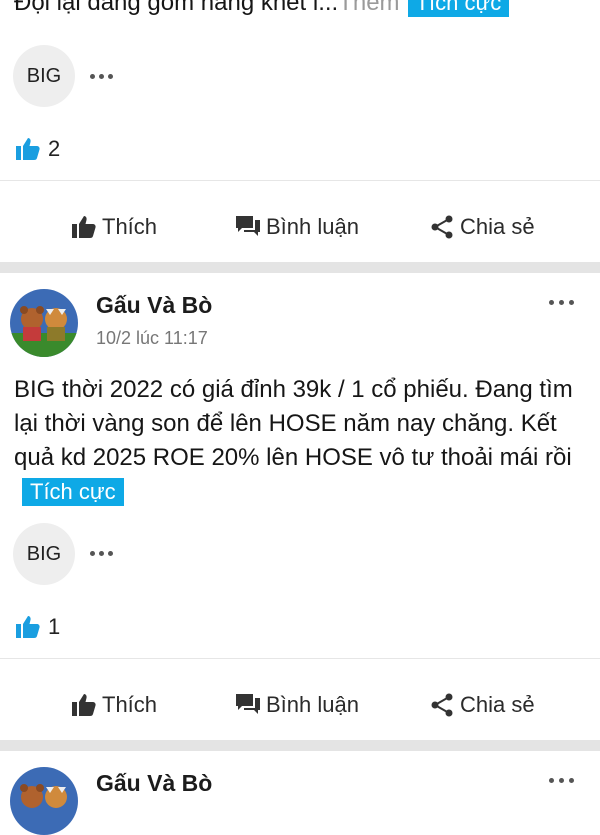 This screenshot has width=600, height=835. I want to click on see-more-link: Thêm, so click(368, 8).